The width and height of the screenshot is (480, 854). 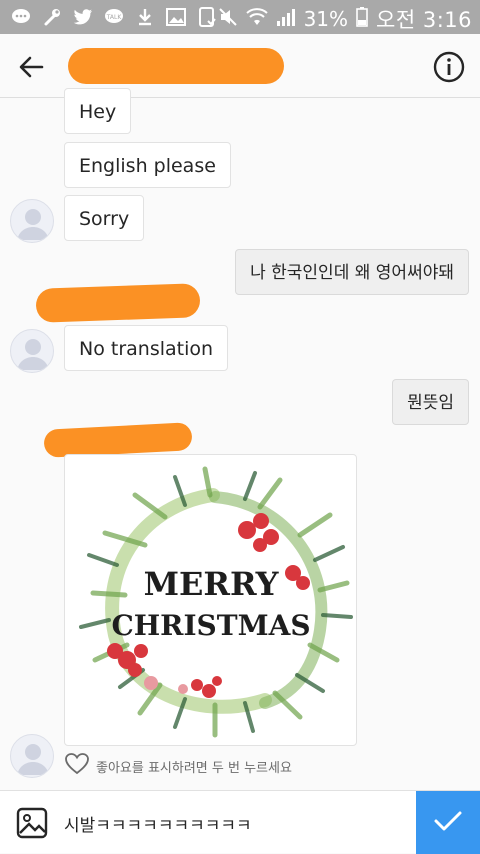 I want to click on like-hint: 좋아요를 표시하려면 두 번 누르세요, so click(x=178, y=766).